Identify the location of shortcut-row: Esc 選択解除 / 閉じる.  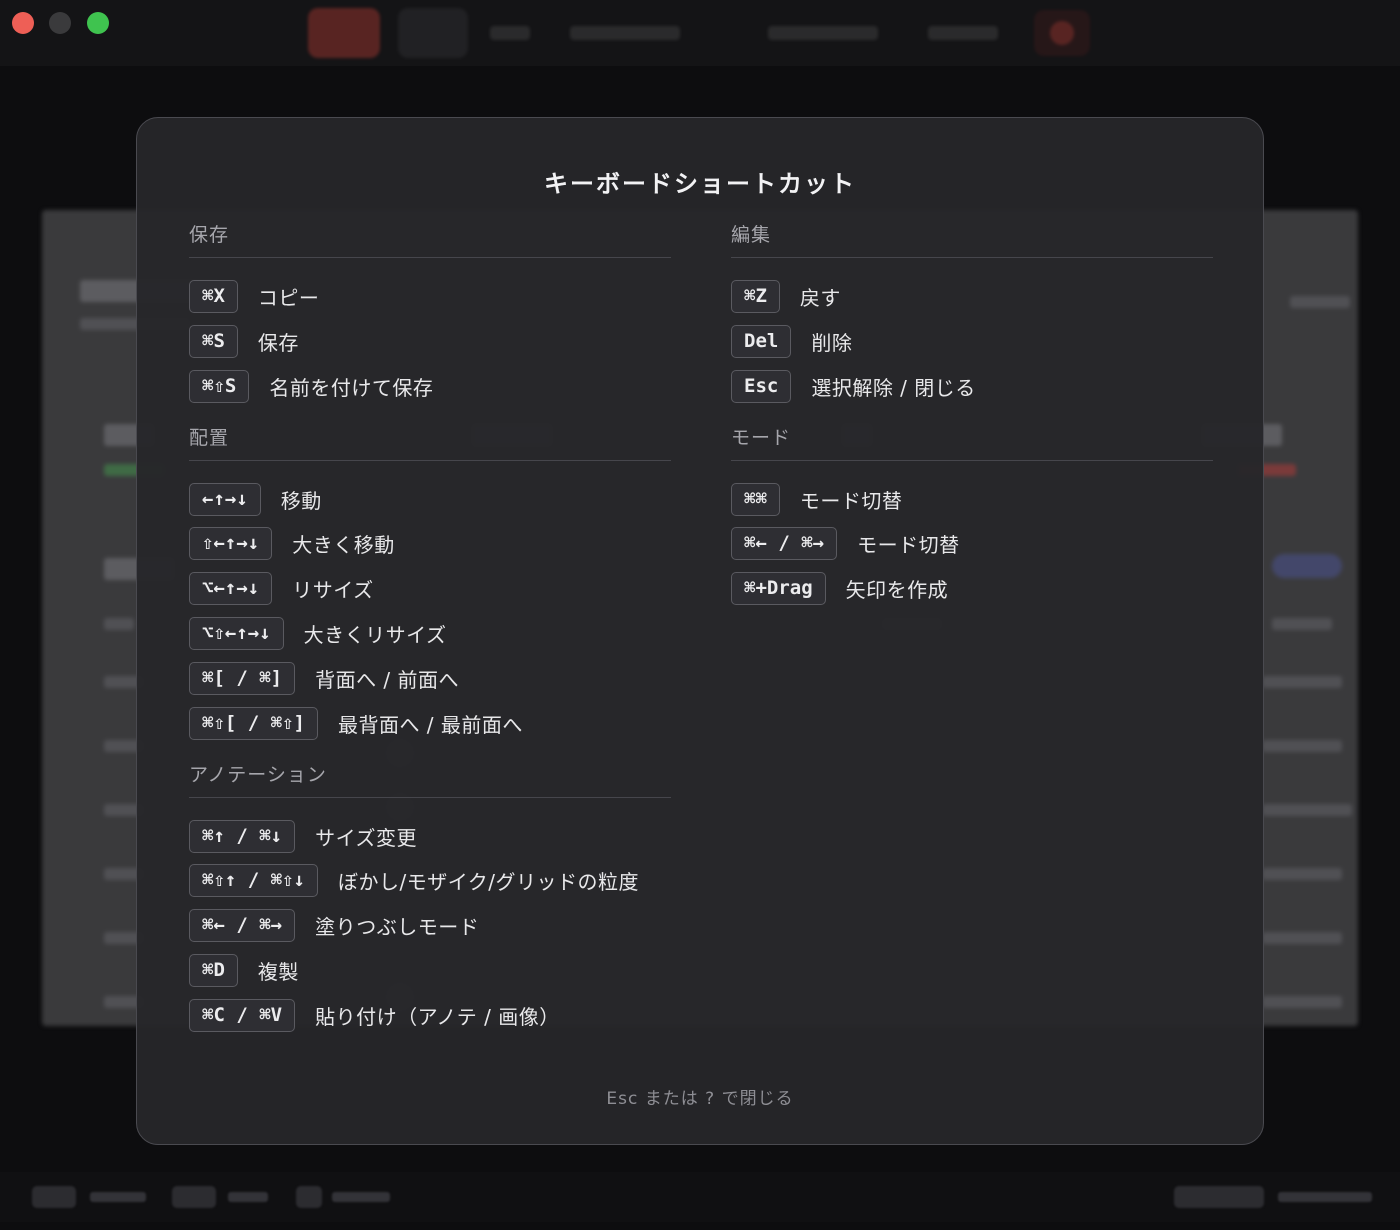
(972, 386).